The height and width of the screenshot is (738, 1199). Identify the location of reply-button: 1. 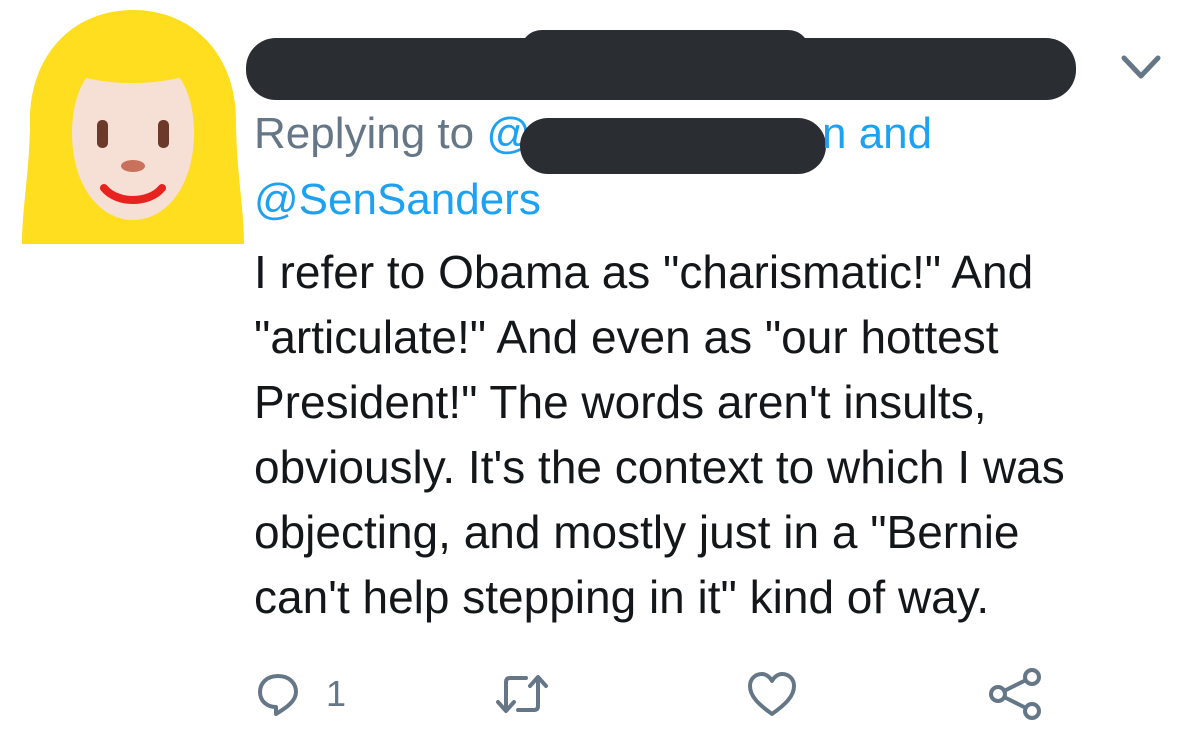
(300, 694).